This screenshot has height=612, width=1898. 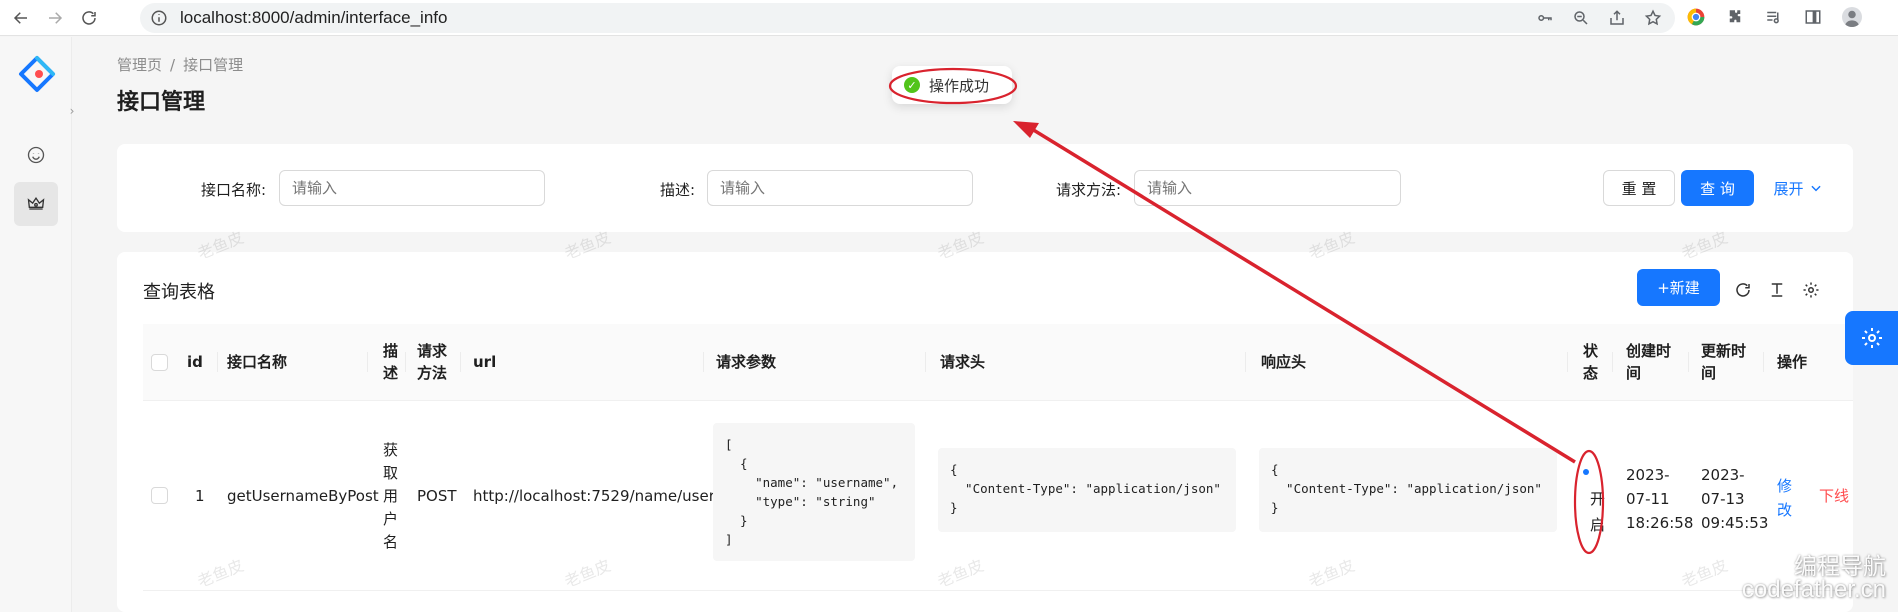 I want to click on cell-updated-at: 2023- 07-13 09:45:53, so click(x=1734, y=499).